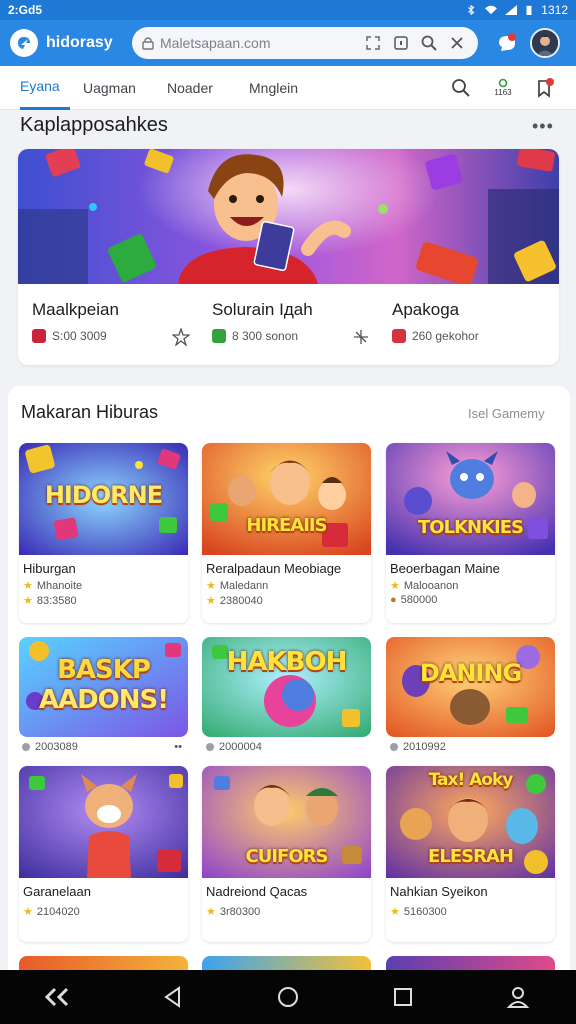 Image resolution: width=576 pixels, height=1024 pixels. Describe the element at coordinates (361, 337) in the screenshot. I see `share-icon` at that location.